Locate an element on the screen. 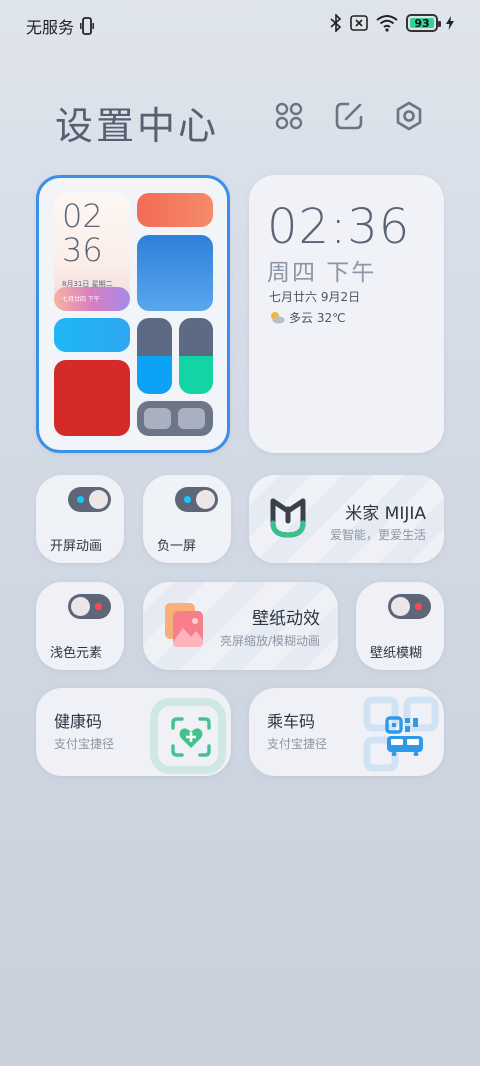  mijia-card: 米家 MIJIA 爱智能，更爱生活 is located at coordinates (346, 519).